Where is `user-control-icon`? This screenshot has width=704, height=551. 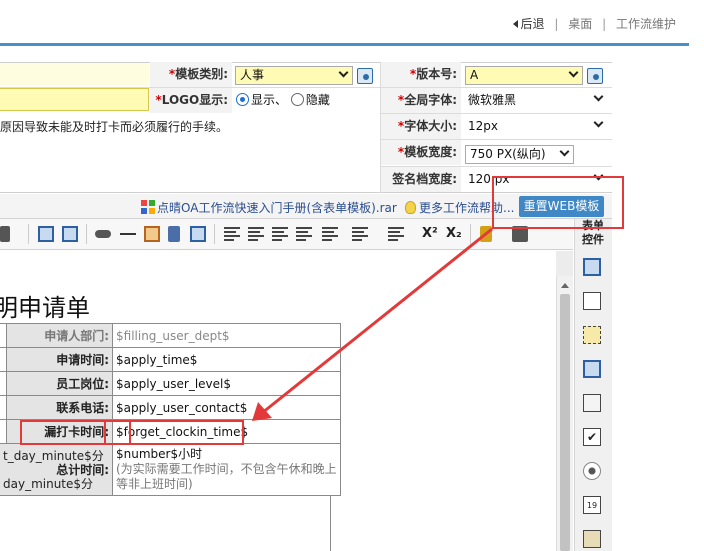
user-control-icon is located at coordinates (592, 539).